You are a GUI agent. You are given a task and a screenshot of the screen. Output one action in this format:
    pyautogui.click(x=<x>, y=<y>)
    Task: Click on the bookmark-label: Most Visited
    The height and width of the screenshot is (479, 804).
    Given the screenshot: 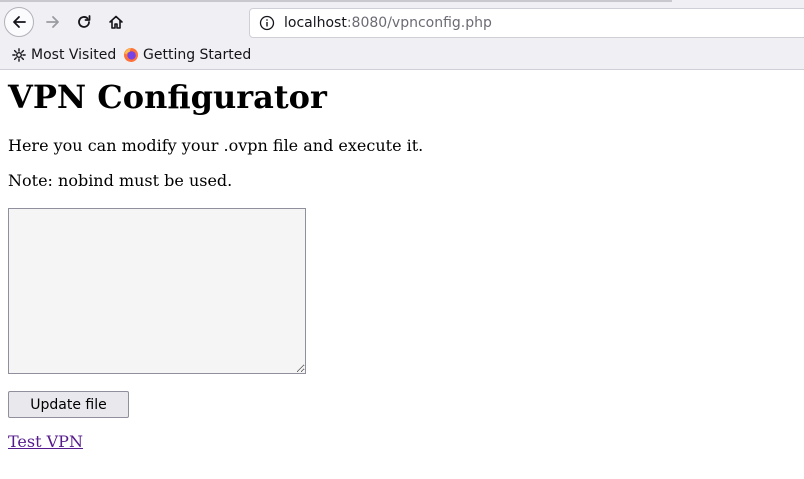 What is the action you would take?
    pyautogui.click(x=74, y=55)
    